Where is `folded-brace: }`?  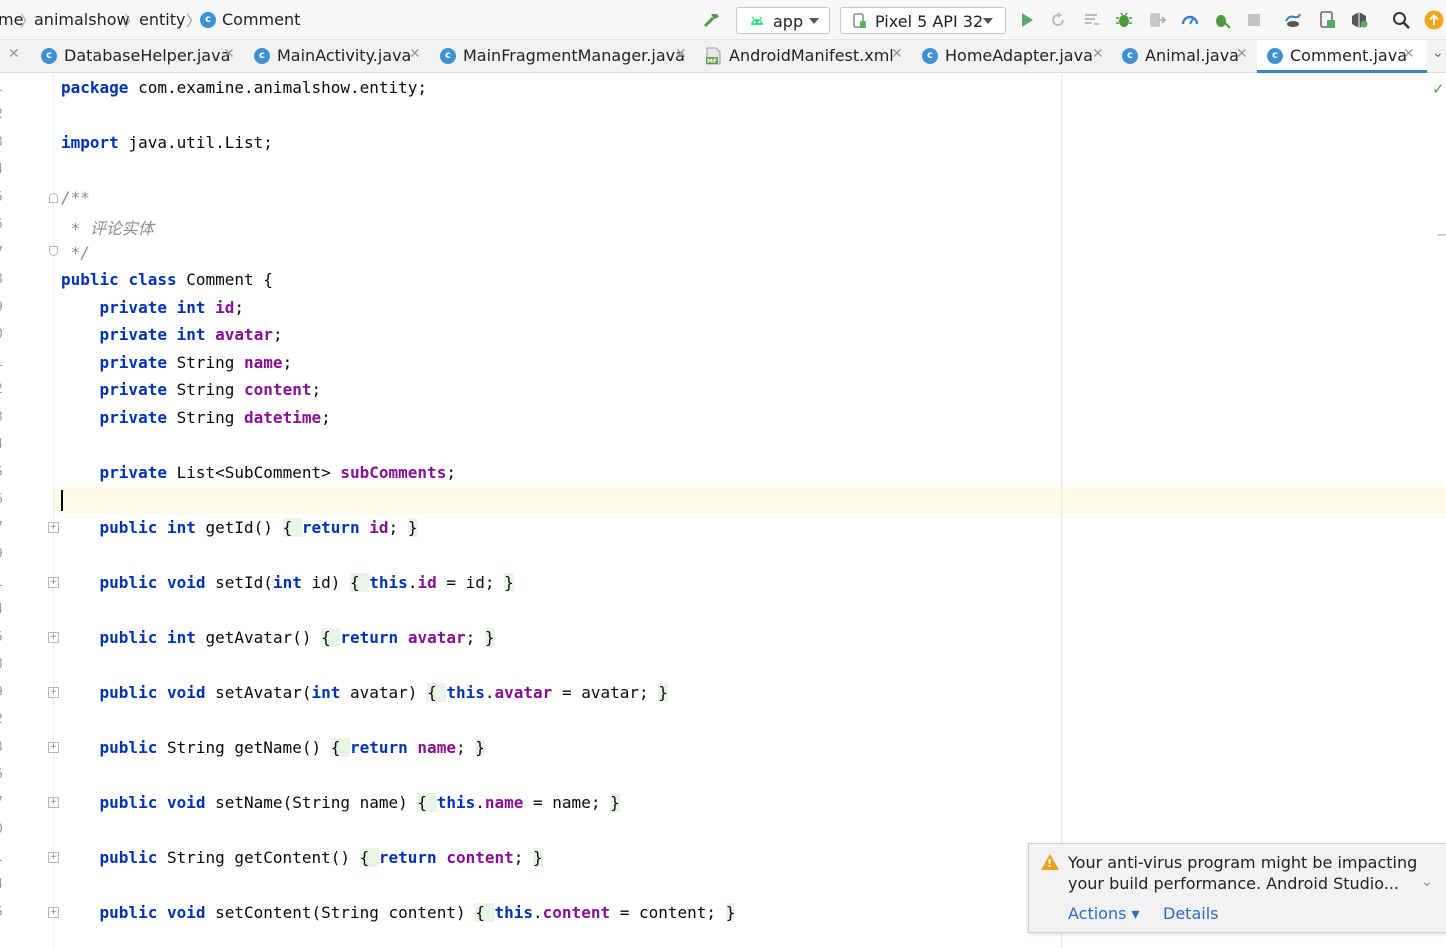 folded-brace: } is located at coordinates (412, 527).